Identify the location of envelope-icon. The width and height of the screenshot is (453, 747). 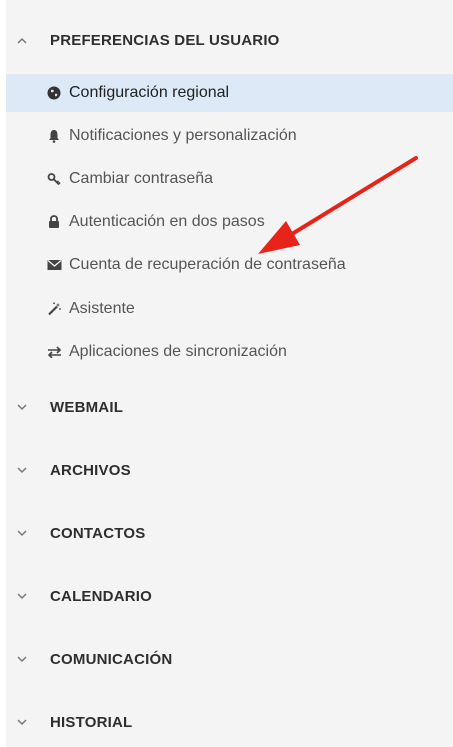
(54, 265).